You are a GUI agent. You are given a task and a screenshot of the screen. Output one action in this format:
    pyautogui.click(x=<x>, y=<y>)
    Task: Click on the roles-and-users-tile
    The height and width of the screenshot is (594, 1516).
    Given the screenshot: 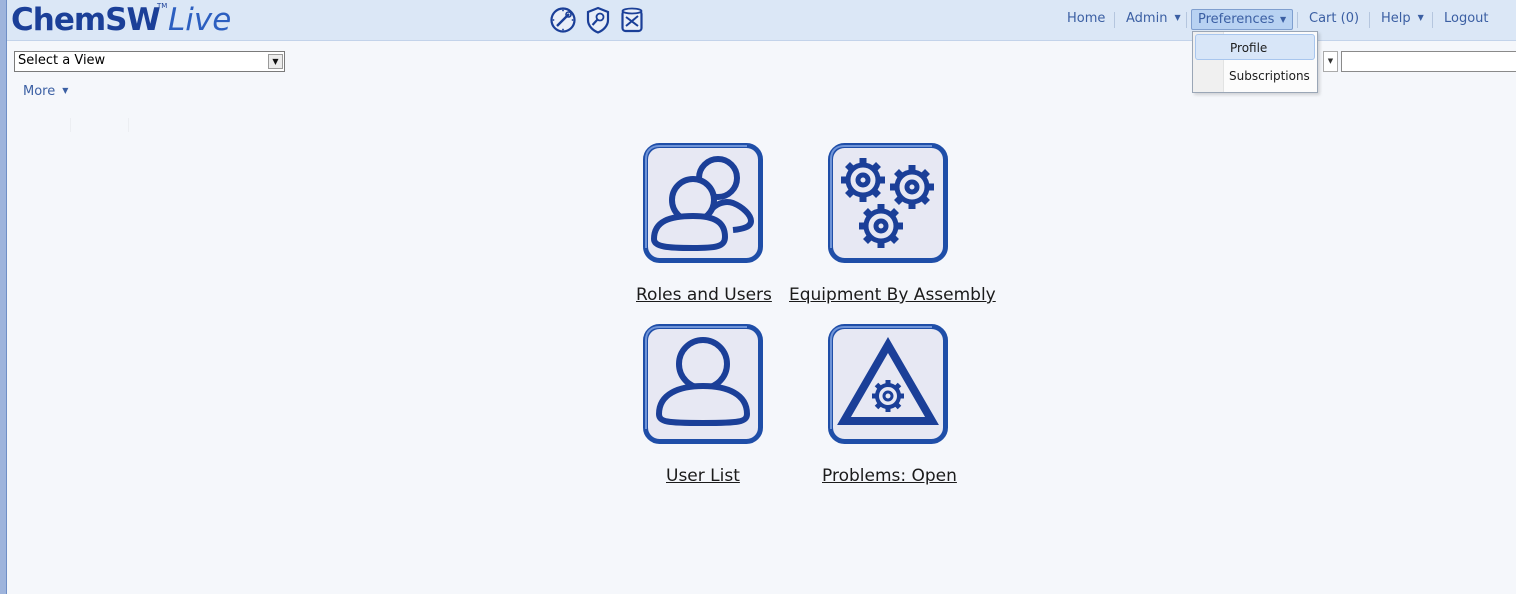 What is the action you would take?
    pyautogui.click(x=703, y=203)
    